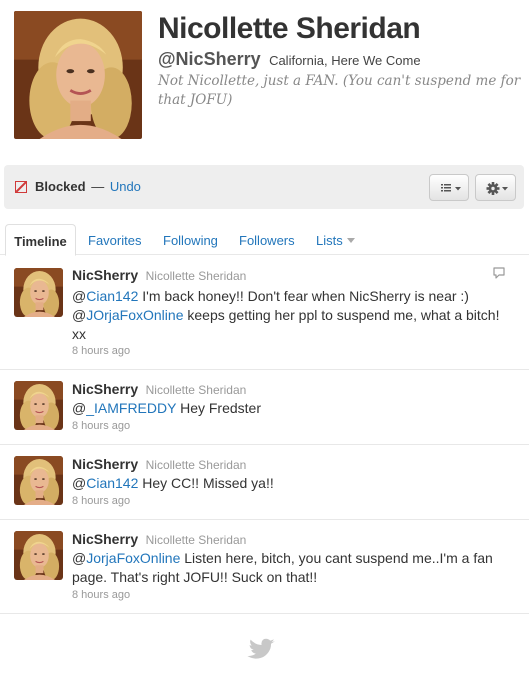 The height and width of the screenshot is (675, 529). Describe the element at coordinates (114, 240) in the screenshot. I see `tab-favorites: Favorites` at that location.